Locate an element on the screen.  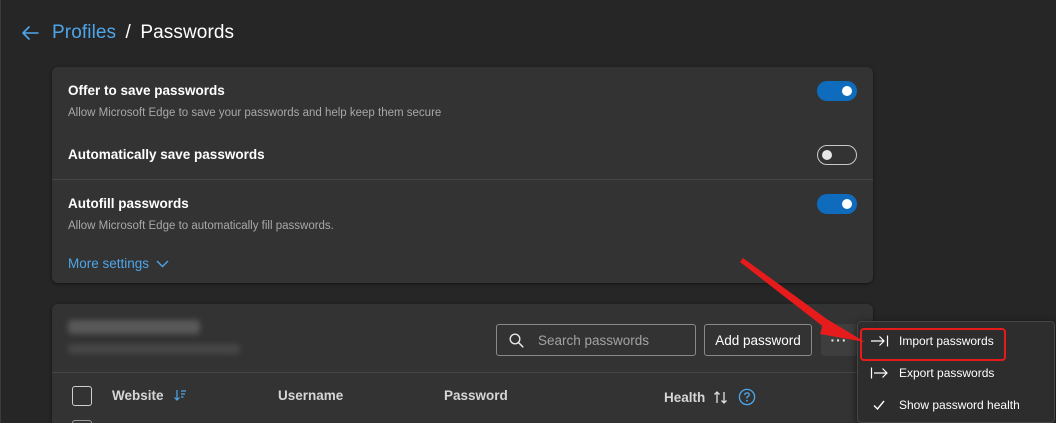
table-header: Website Username Password Health is located at coordinates (462, 396).